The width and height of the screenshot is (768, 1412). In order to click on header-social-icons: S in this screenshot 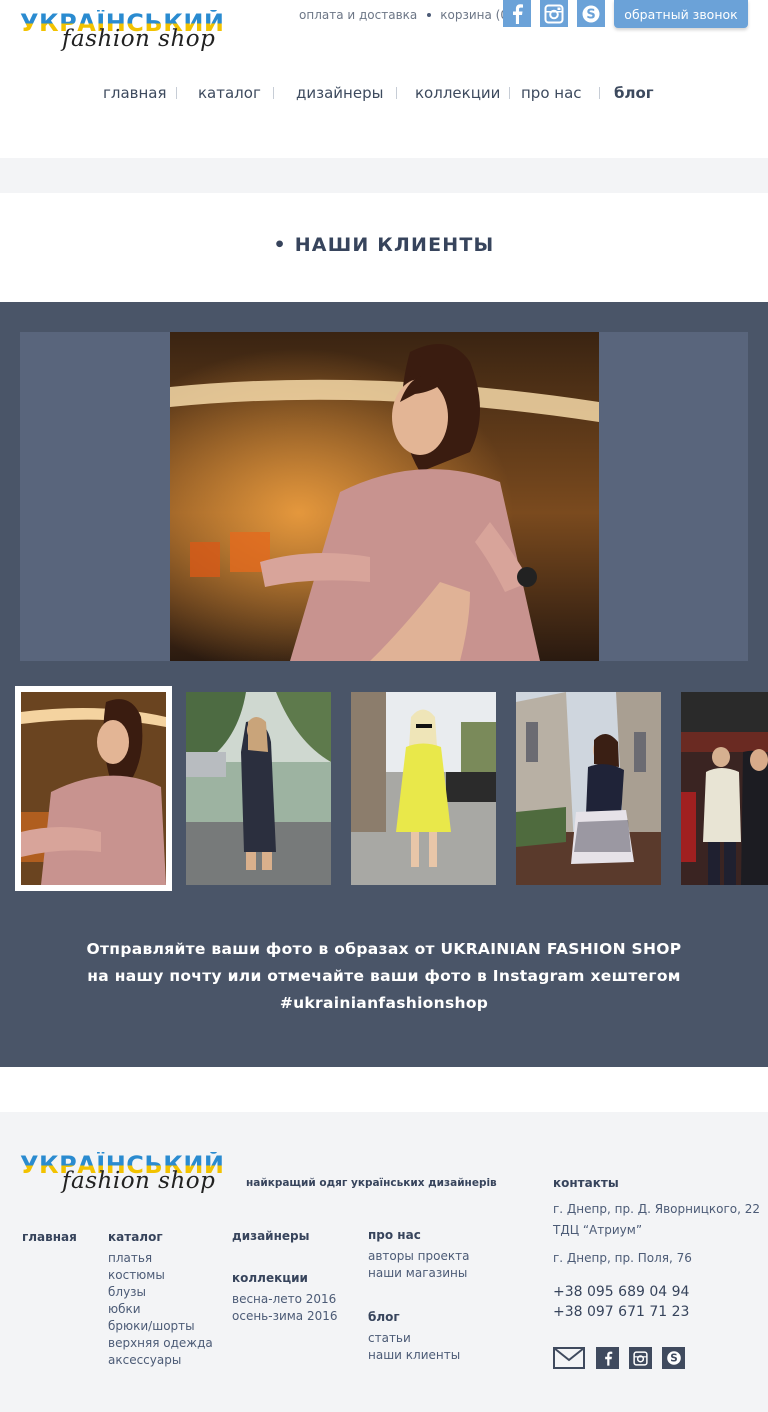, I will do `click(554, 13)`.